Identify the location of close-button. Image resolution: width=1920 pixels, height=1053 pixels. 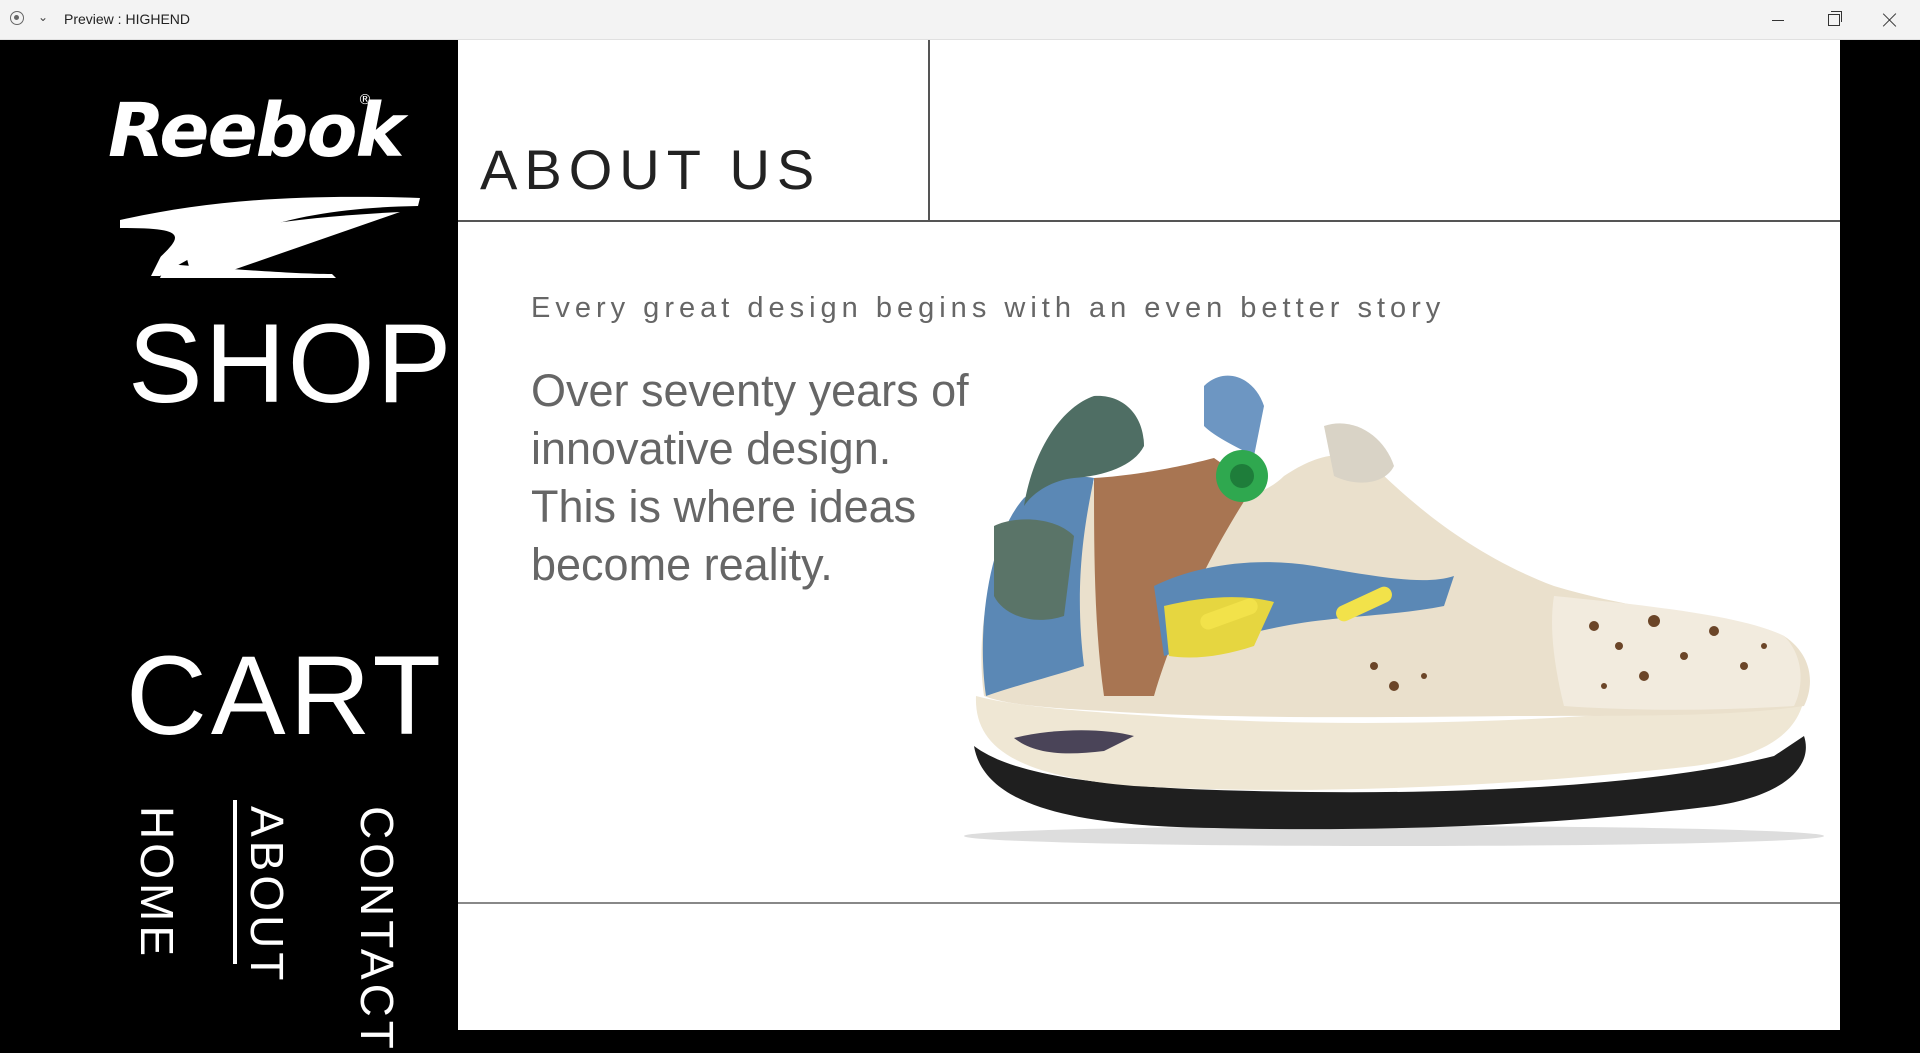
(1890, 20).